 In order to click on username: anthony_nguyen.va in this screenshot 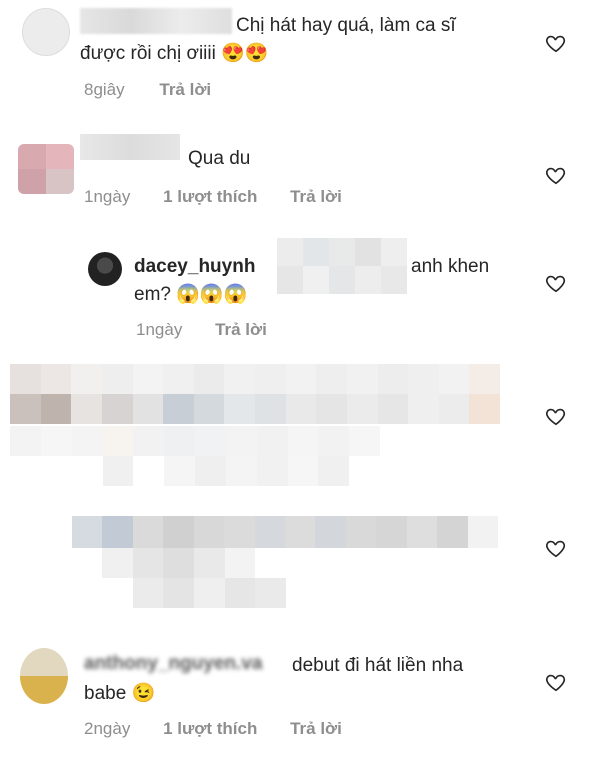, I will do `click(173, 664)`.